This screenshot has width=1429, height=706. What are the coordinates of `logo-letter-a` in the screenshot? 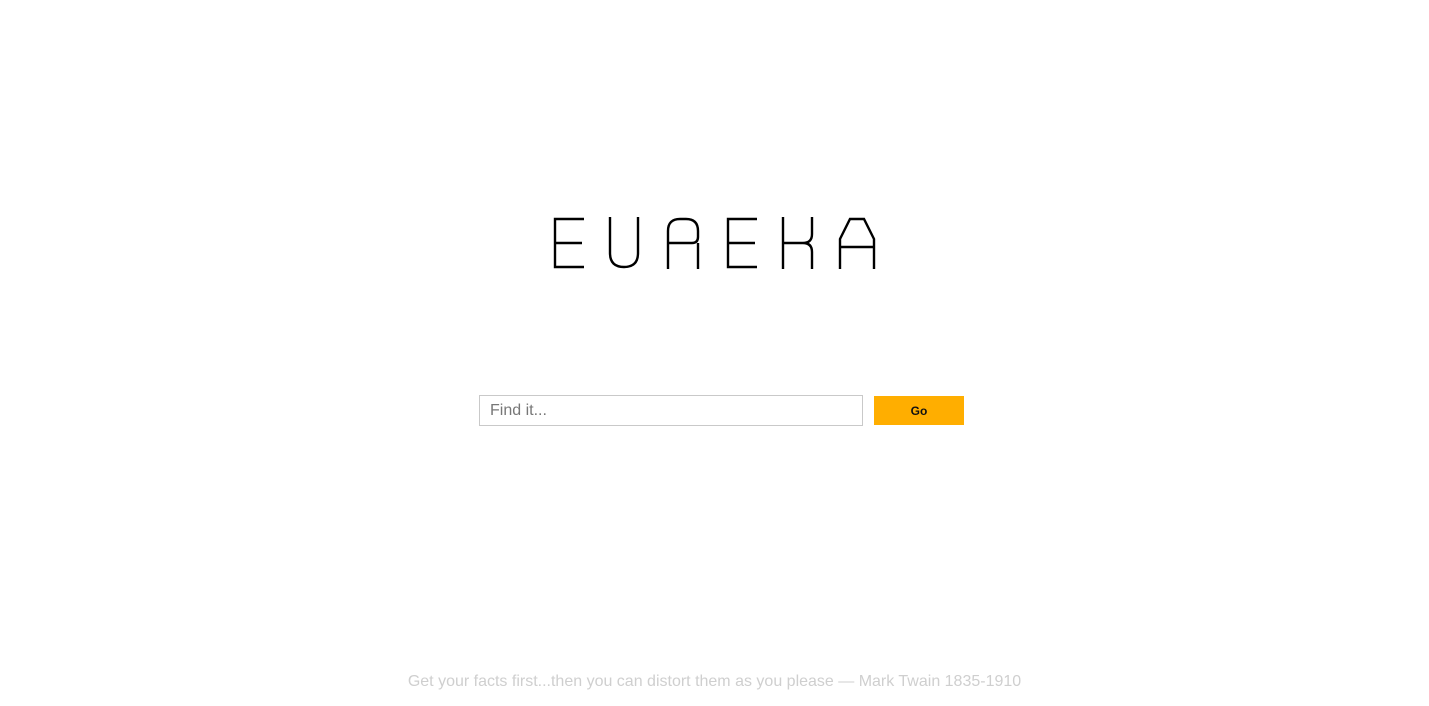 It's located at (857, 243).